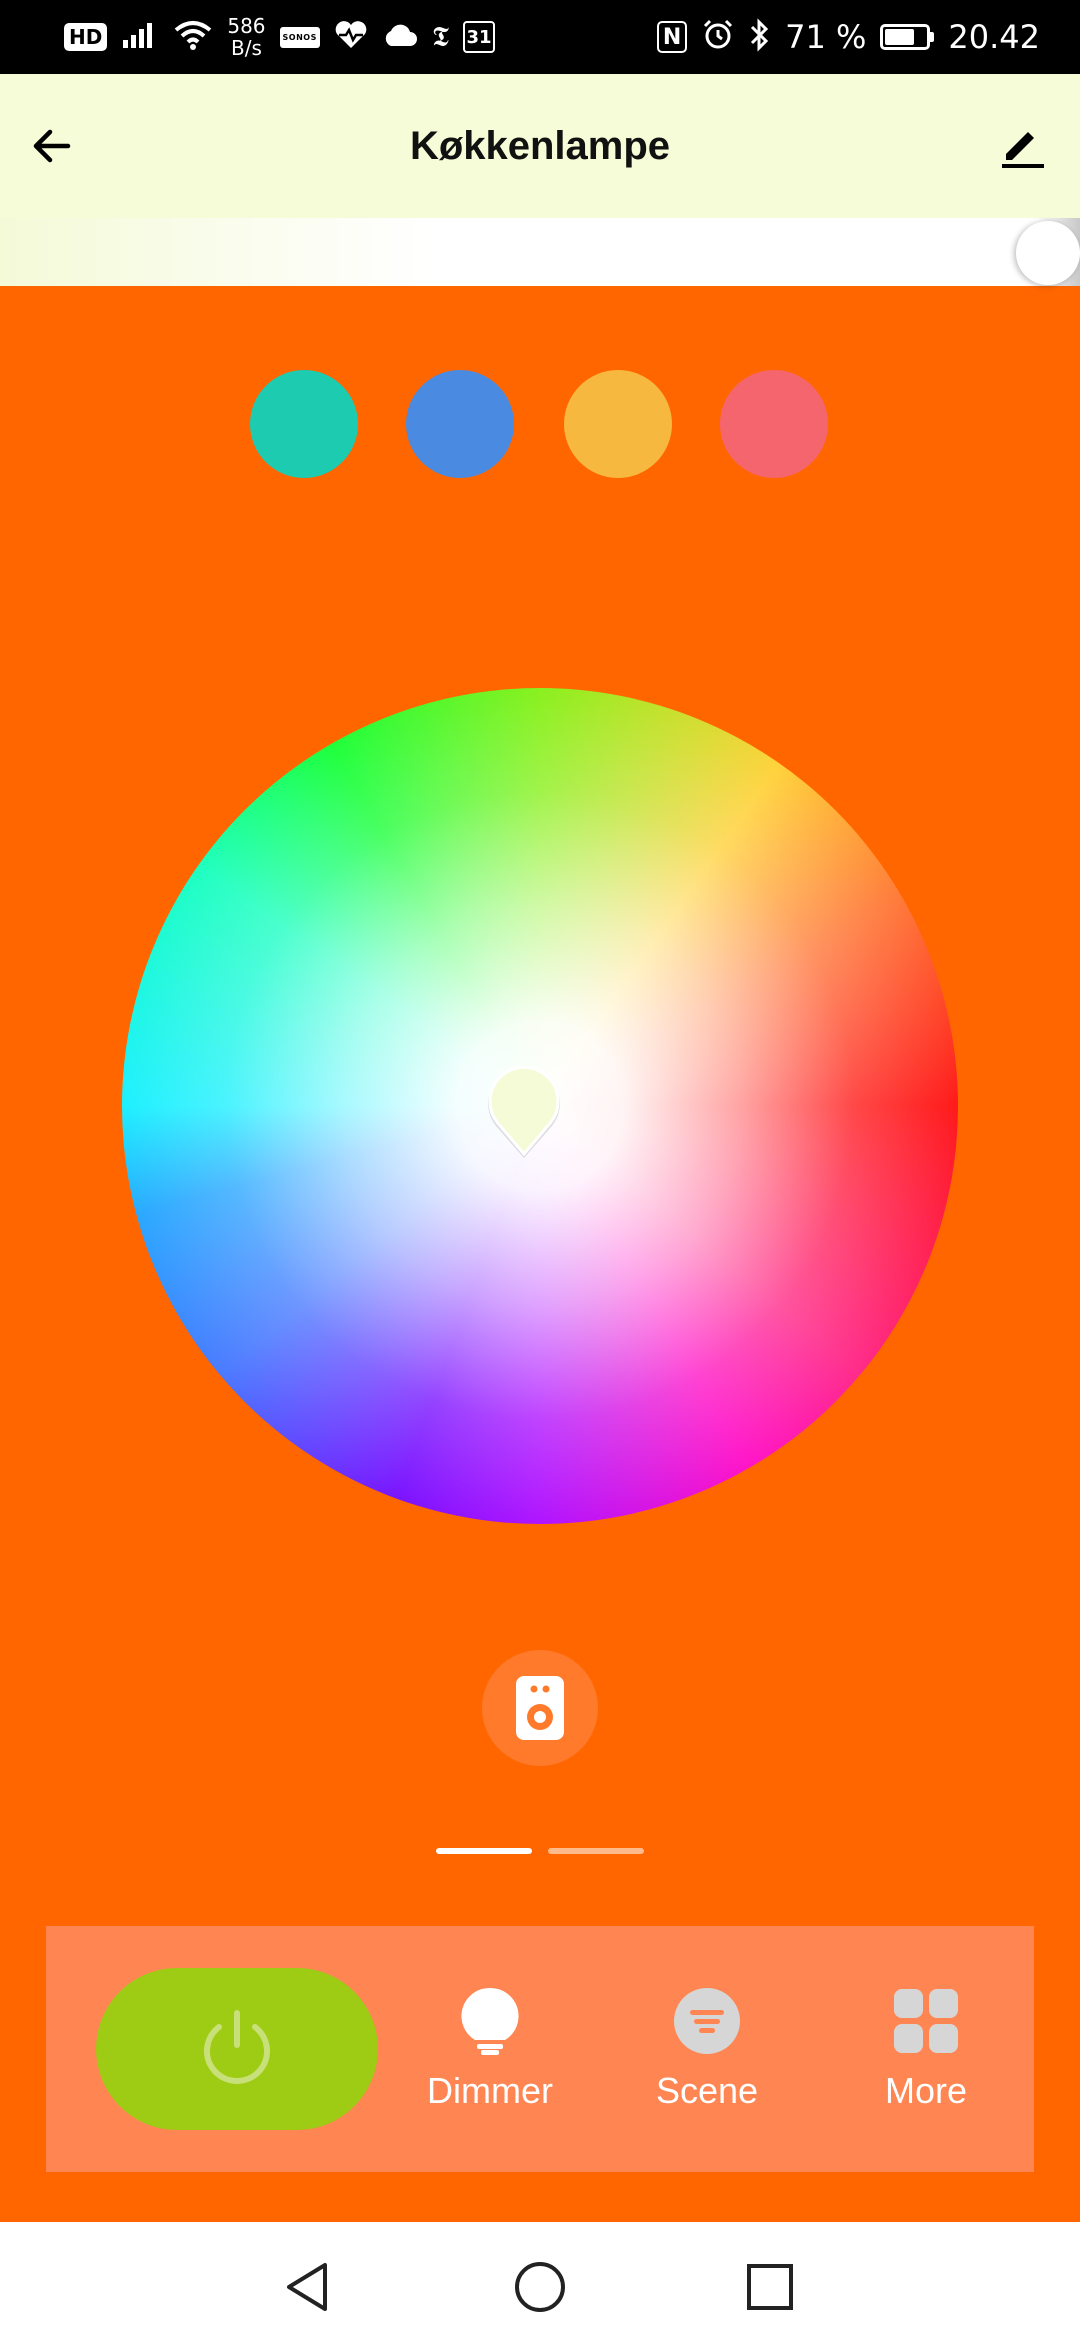  I want to click on arrow-back-icon, so click(52, 146).